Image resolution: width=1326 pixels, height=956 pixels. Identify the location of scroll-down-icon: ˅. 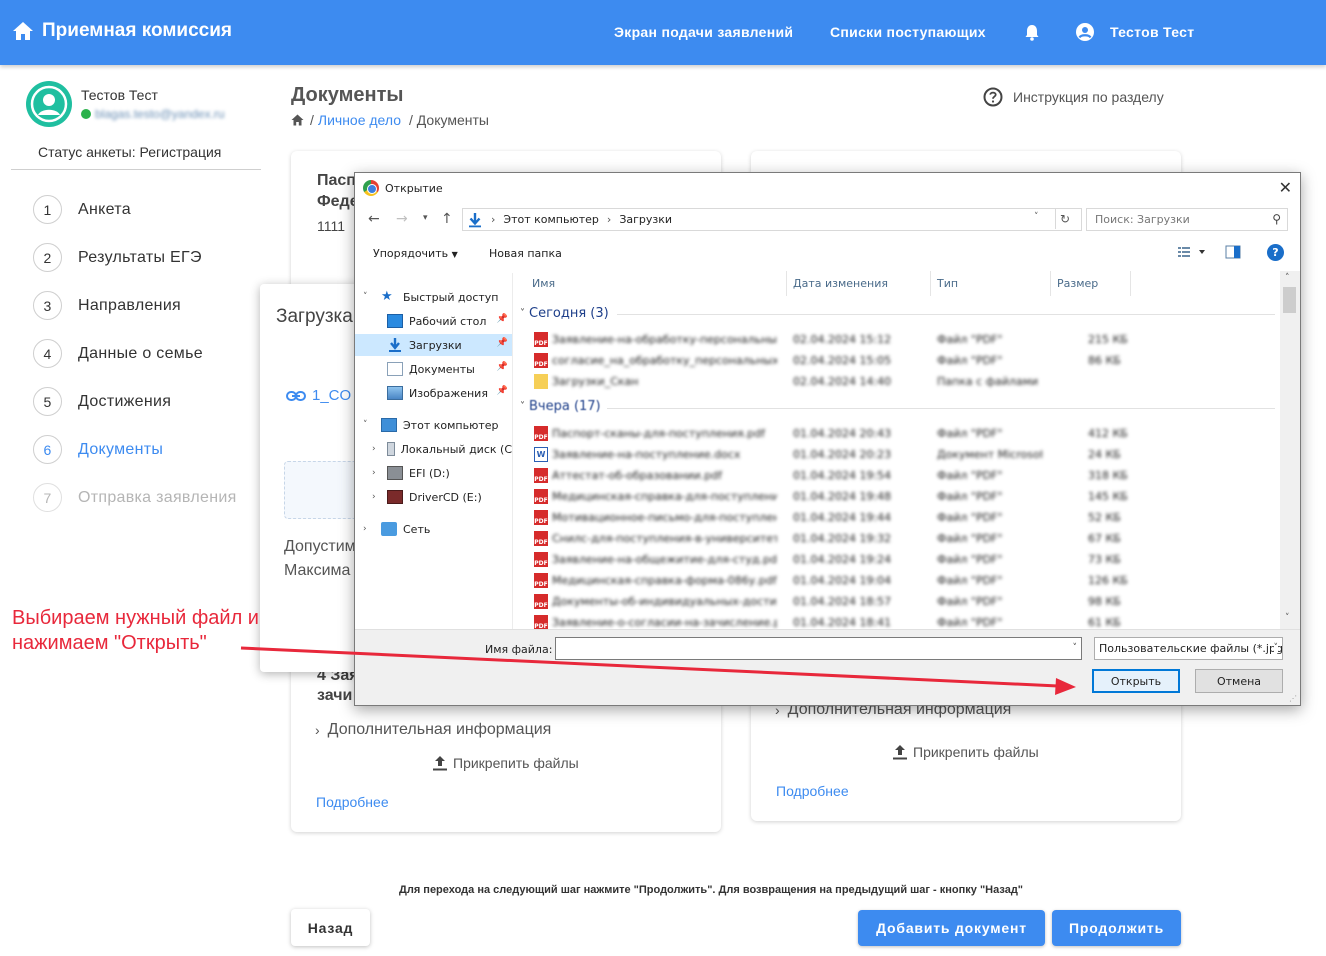
(1287, 618).